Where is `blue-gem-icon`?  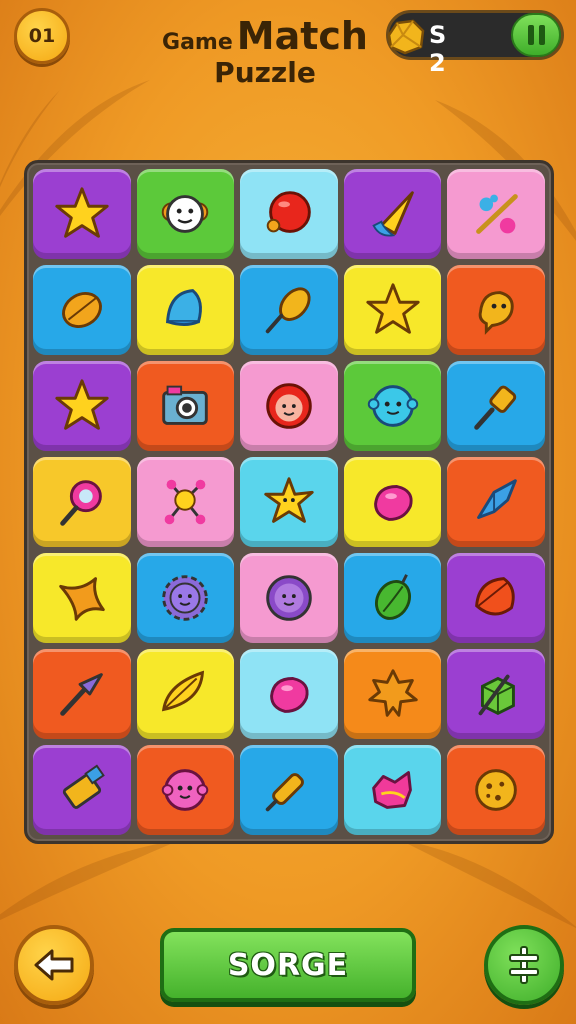
blue-gem-icon is located at coordinates (497, 499).